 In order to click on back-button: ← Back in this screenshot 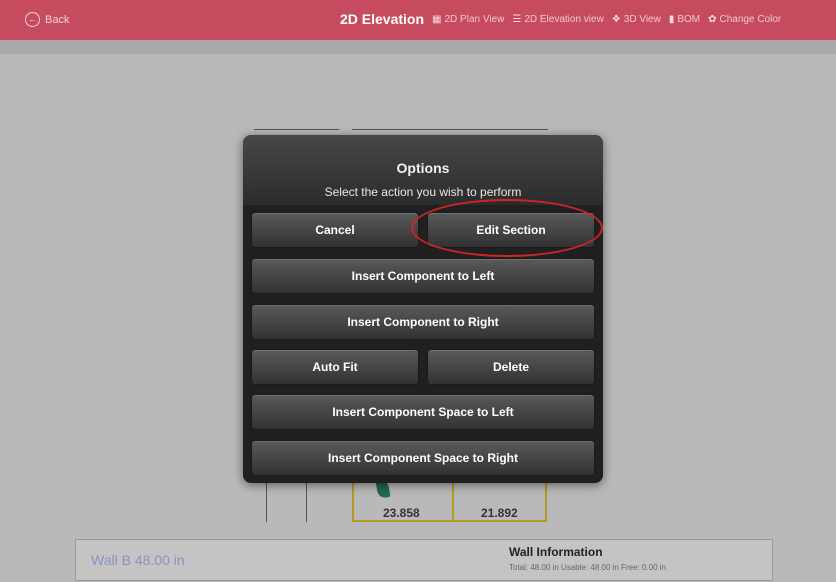, I will do `click(47, 19)`.